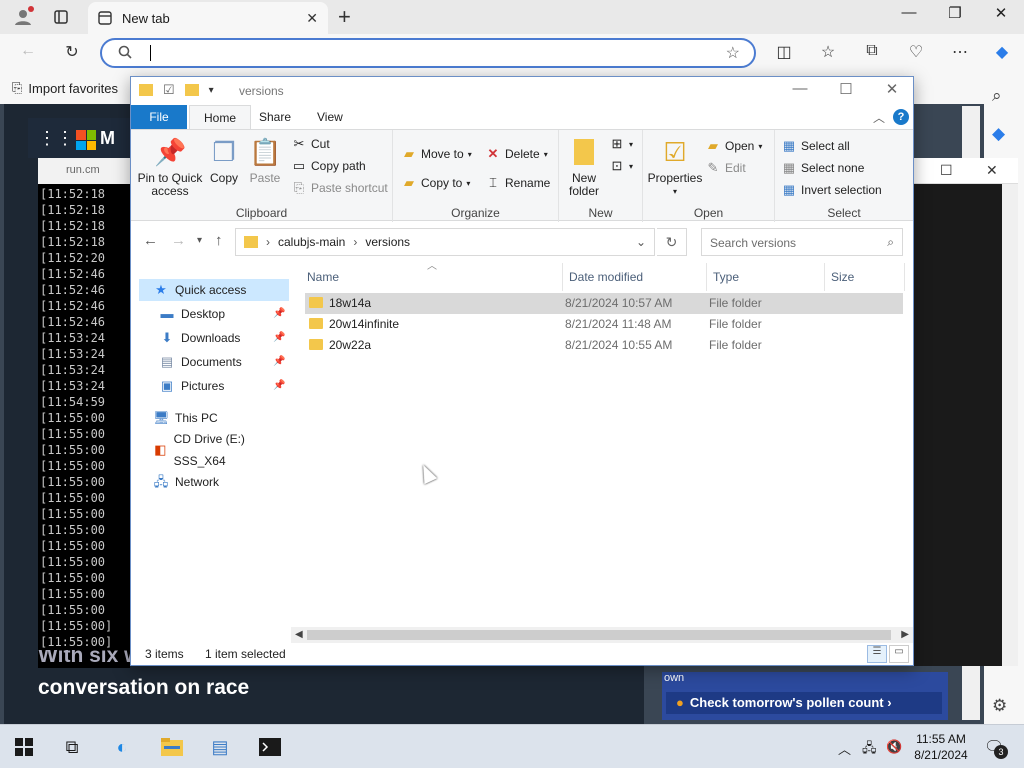 This screenshot has width=1024, height=768. What do you see at coordinates (804, 703) in the screenshot?
I see `pollen-link: ● Check tomorrow's pollen count ›` at bounding box center [804, 703].